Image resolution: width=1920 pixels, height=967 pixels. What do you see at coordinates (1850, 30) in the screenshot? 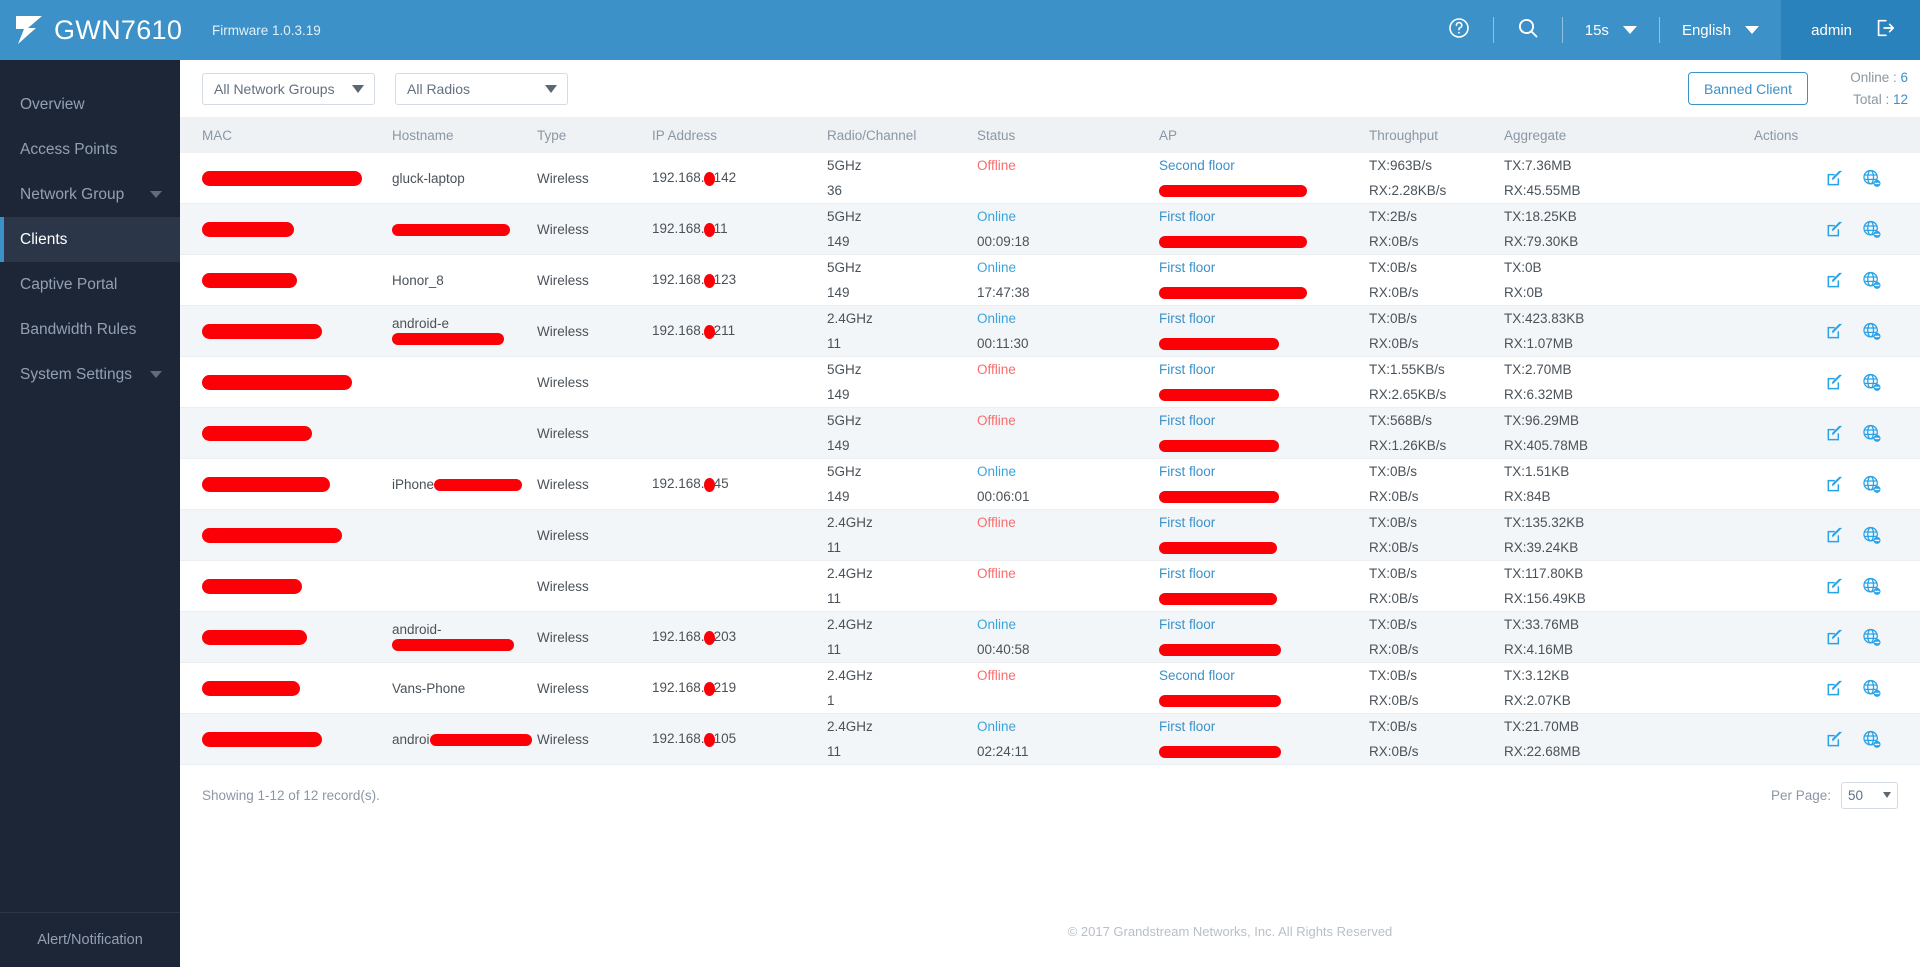
I see `user-menu: admin` at bounding box center [1850, 30].